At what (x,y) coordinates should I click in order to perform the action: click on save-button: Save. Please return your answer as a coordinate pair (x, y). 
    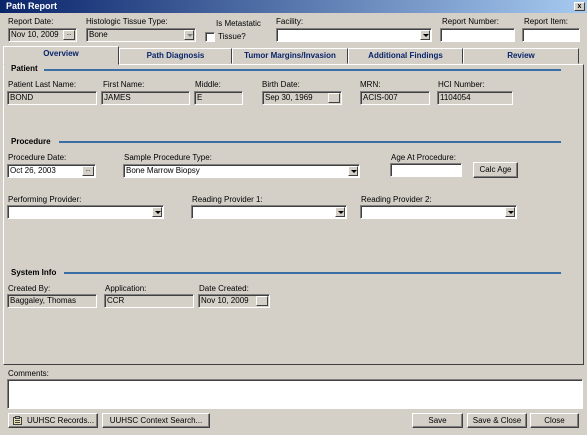
    Looking at the image, I should click on (437, 420).